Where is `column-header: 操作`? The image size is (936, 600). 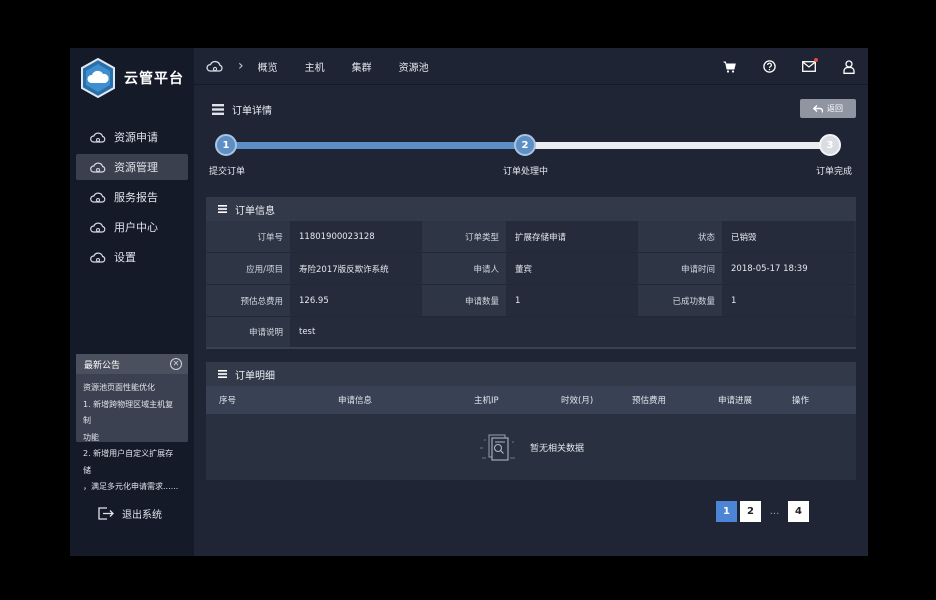 column-header: 操作 is located at coordinates (800, 400).